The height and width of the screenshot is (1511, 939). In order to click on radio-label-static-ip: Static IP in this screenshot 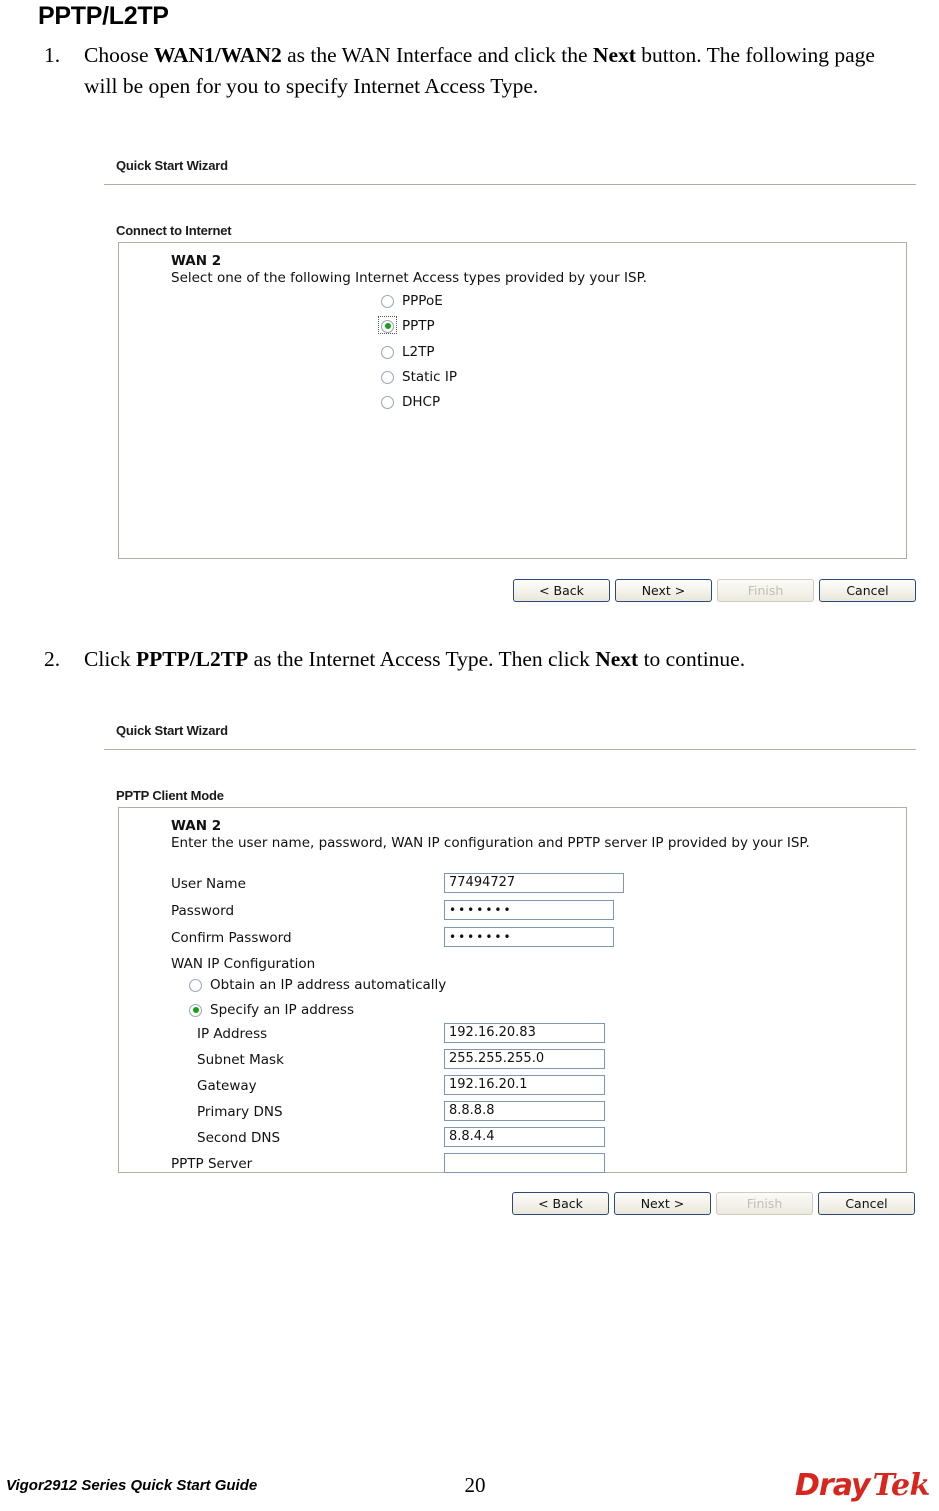, I will do `click(430, 377)`.